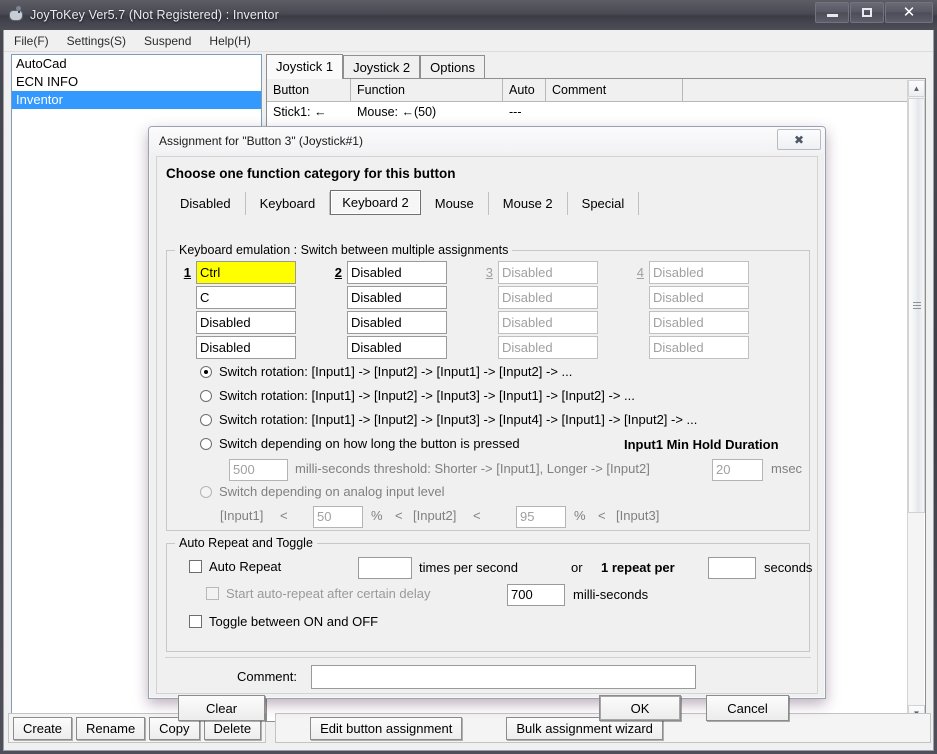 The height and width of the screenshot is (754, 937). Describe the element at coordinates (832, 12) in the screenshot. I see `minimize-button` at that location.